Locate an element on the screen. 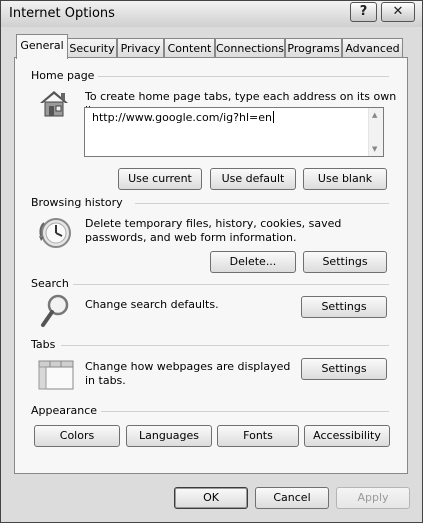 Image resolution: width=423 pixels, height=523 pixels. browsing-history-divider is located at coordinates (262, 203).